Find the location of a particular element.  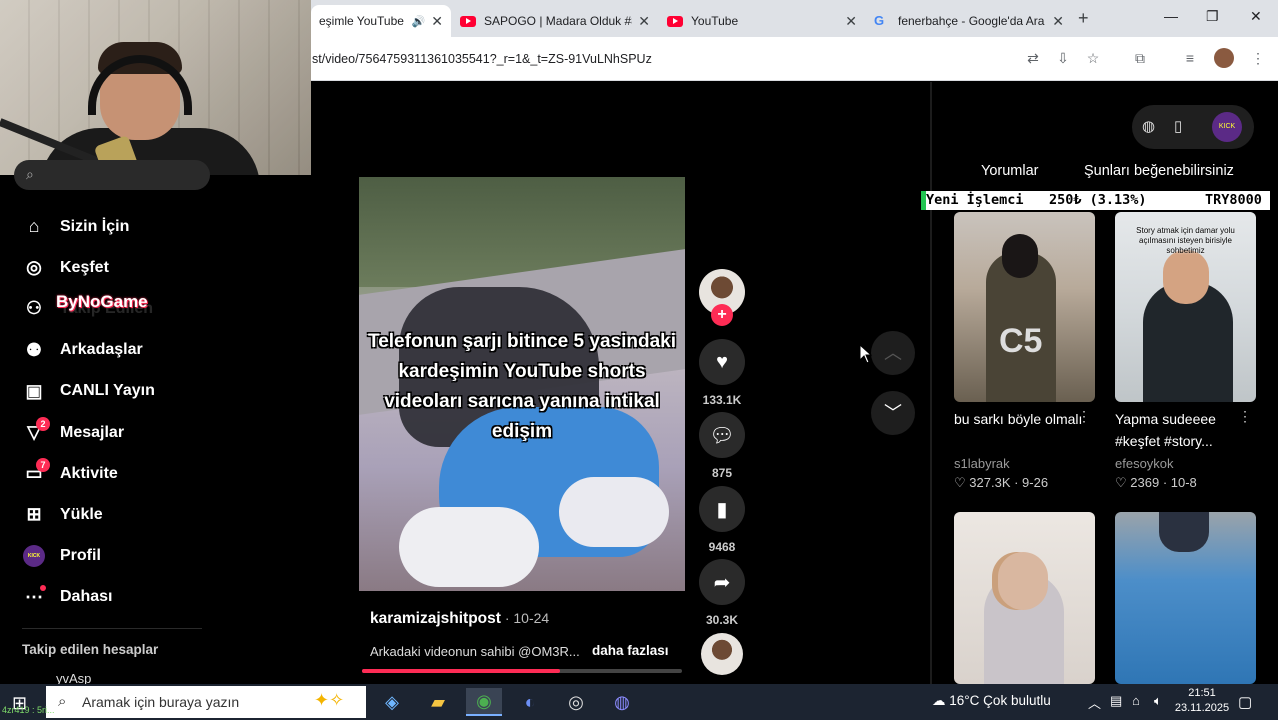

media-control-icon: ≡ is located at coordinates (1190, 58).